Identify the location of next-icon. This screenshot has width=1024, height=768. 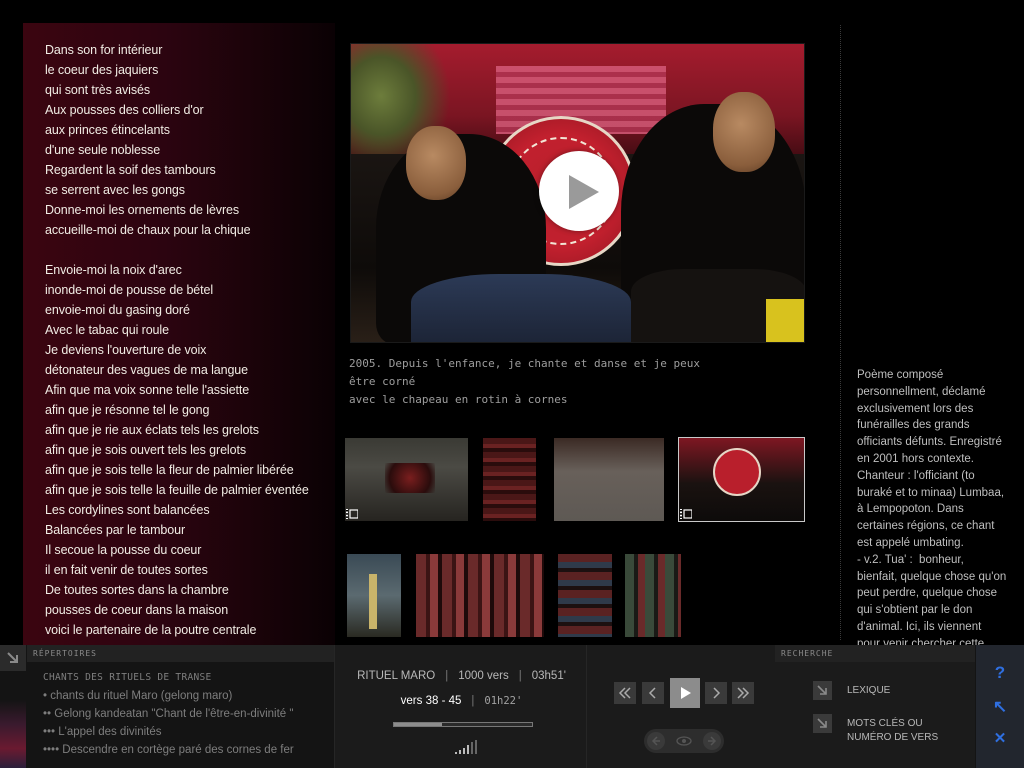
(717, 693).